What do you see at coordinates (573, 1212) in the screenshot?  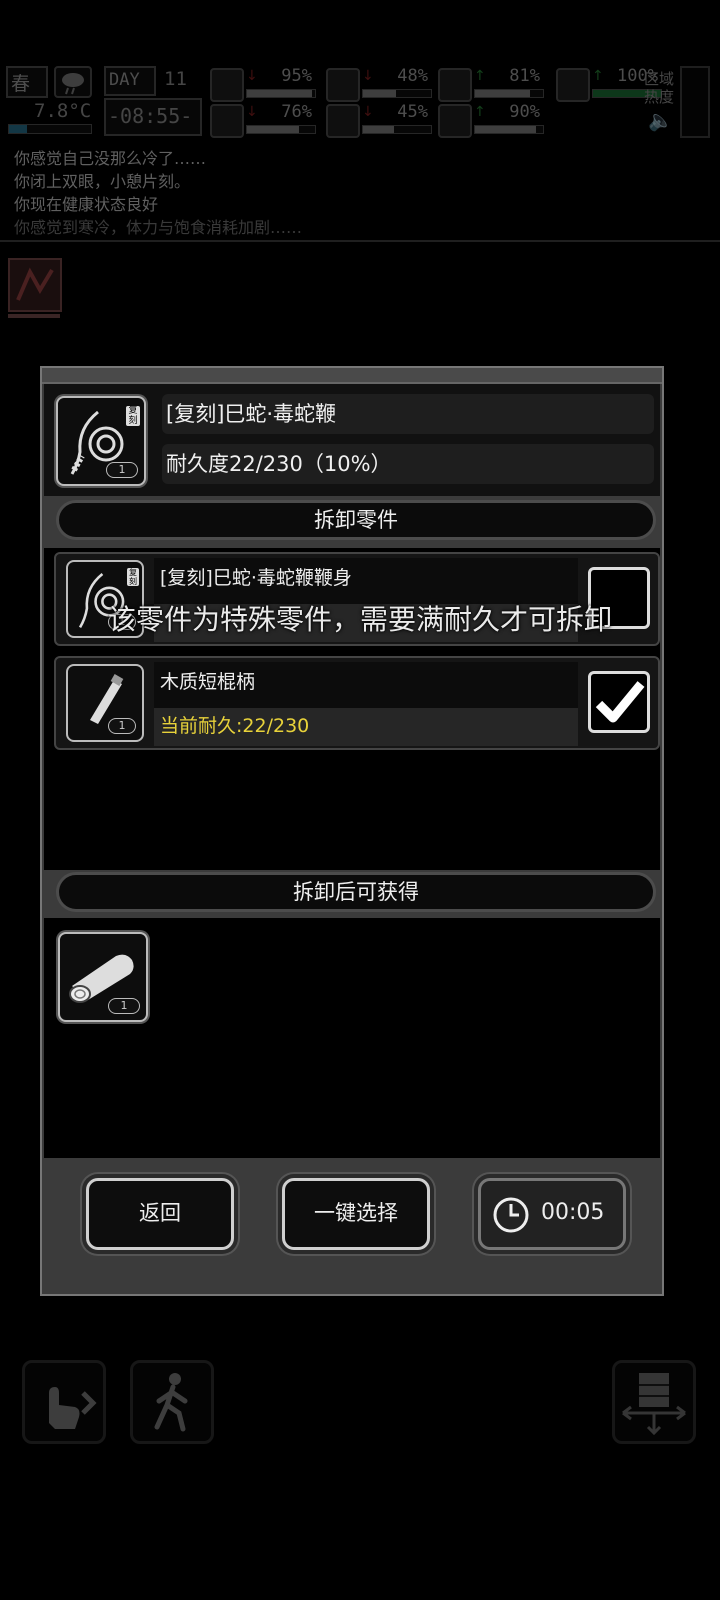 I see `timer-value: 00:05` at bounding box center [573, 1212].